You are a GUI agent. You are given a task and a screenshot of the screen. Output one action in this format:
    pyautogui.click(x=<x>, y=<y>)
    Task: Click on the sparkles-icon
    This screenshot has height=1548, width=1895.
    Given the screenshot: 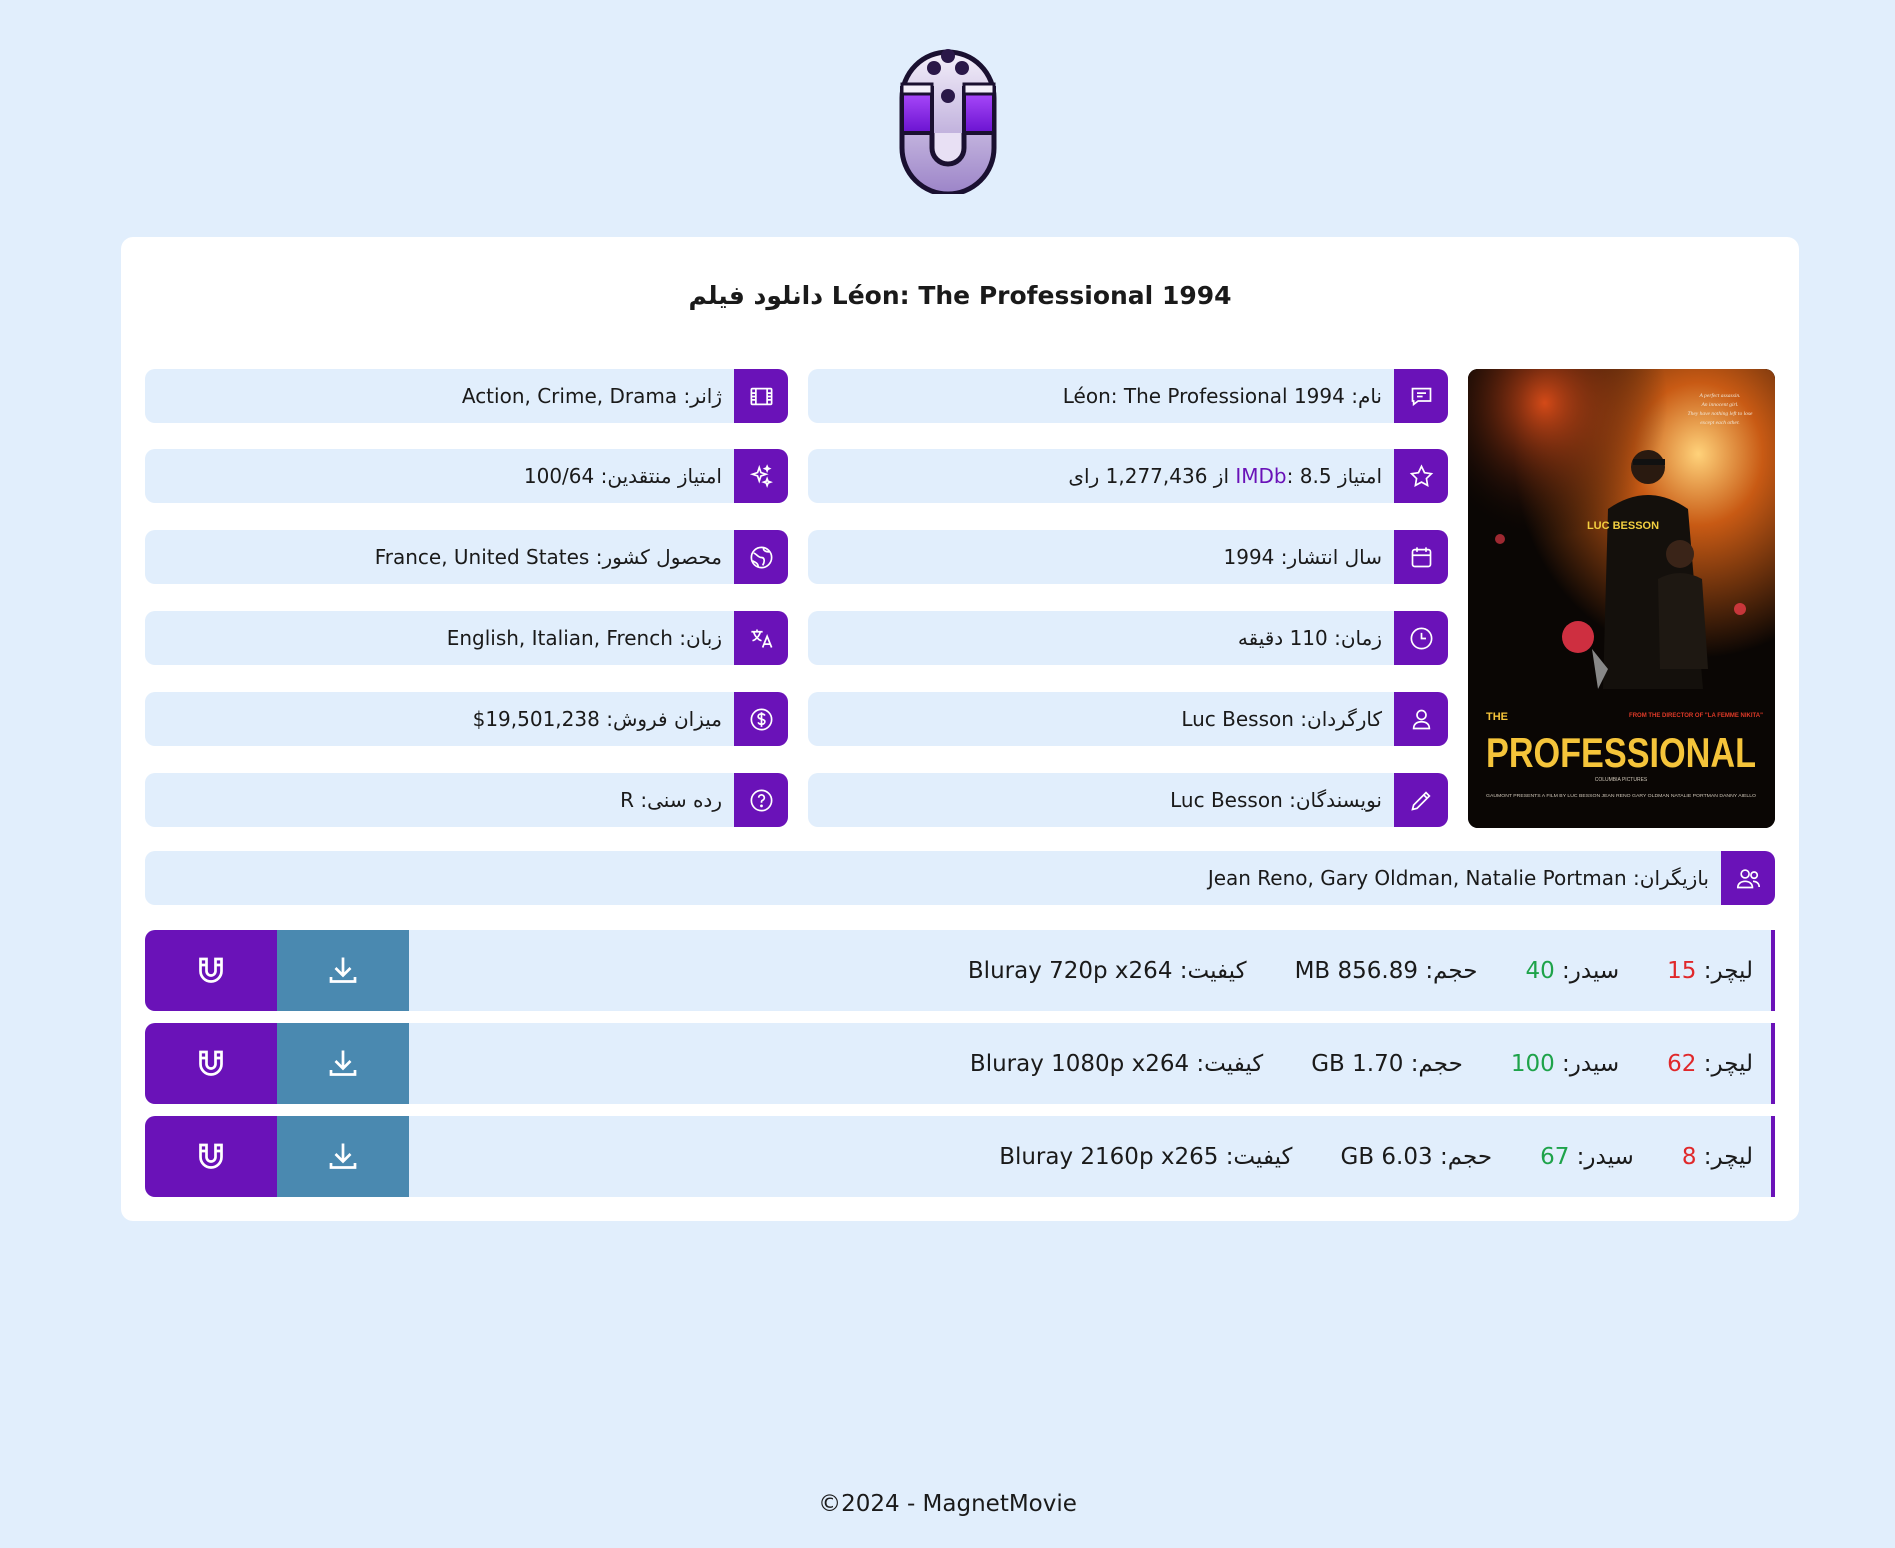 What is the action you would take?
    pyautogui.click(x=761, y=476)
    